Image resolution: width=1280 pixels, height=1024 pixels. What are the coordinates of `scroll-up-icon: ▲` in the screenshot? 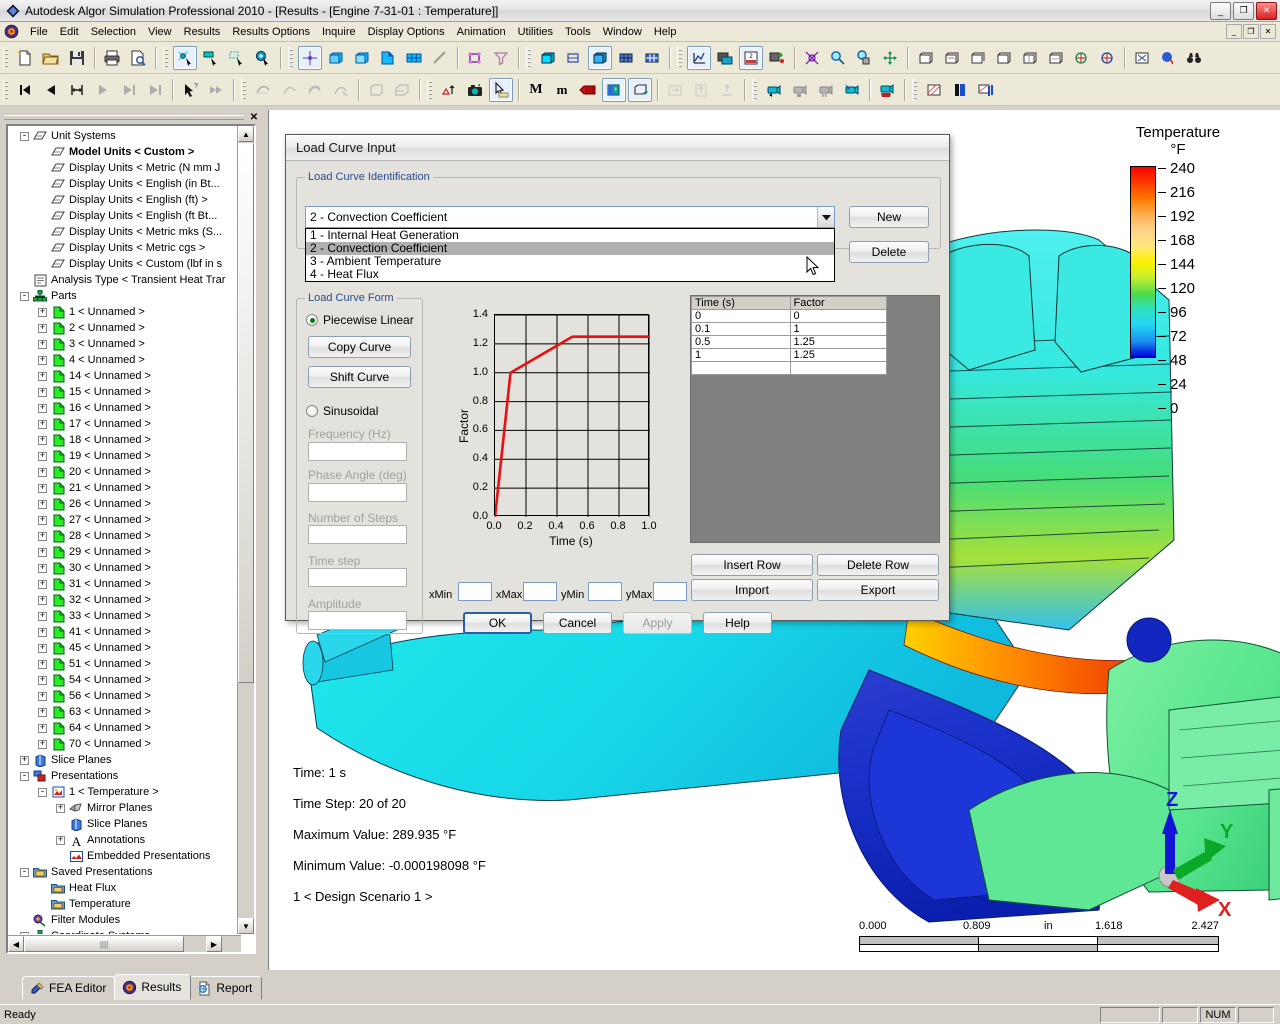 It's located at (246, 134).